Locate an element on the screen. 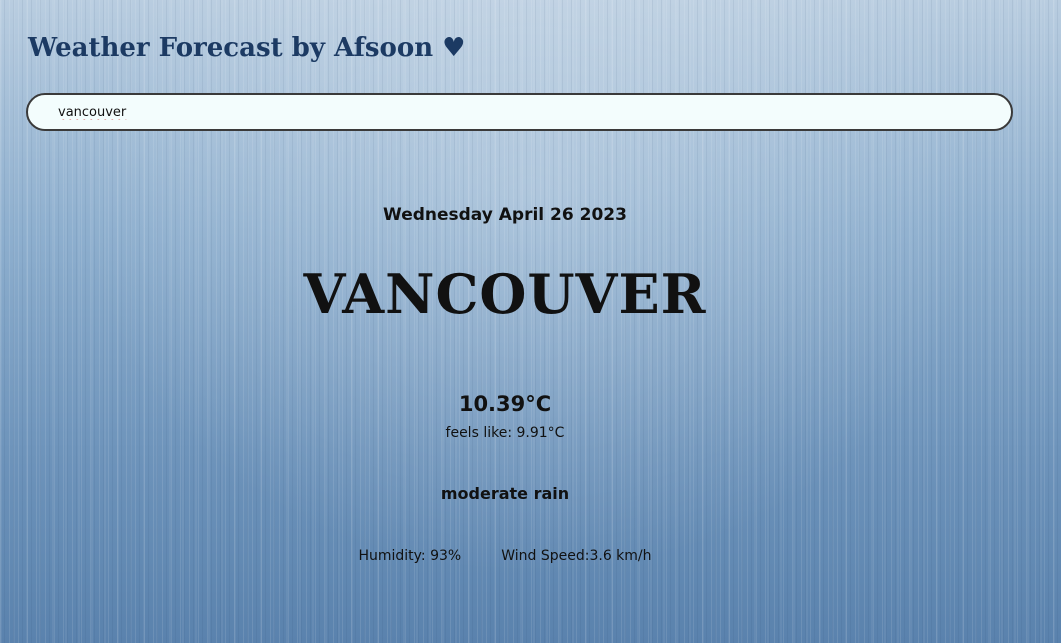  humidity-stat: Humidity: 93% is located at coordinates (409, 556).